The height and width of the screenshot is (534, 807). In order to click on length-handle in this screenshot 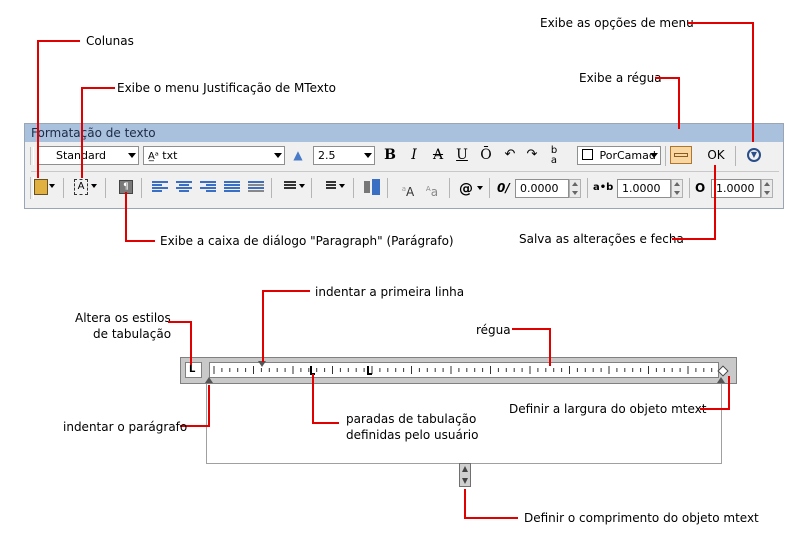, I will do `click(465, 475)`.